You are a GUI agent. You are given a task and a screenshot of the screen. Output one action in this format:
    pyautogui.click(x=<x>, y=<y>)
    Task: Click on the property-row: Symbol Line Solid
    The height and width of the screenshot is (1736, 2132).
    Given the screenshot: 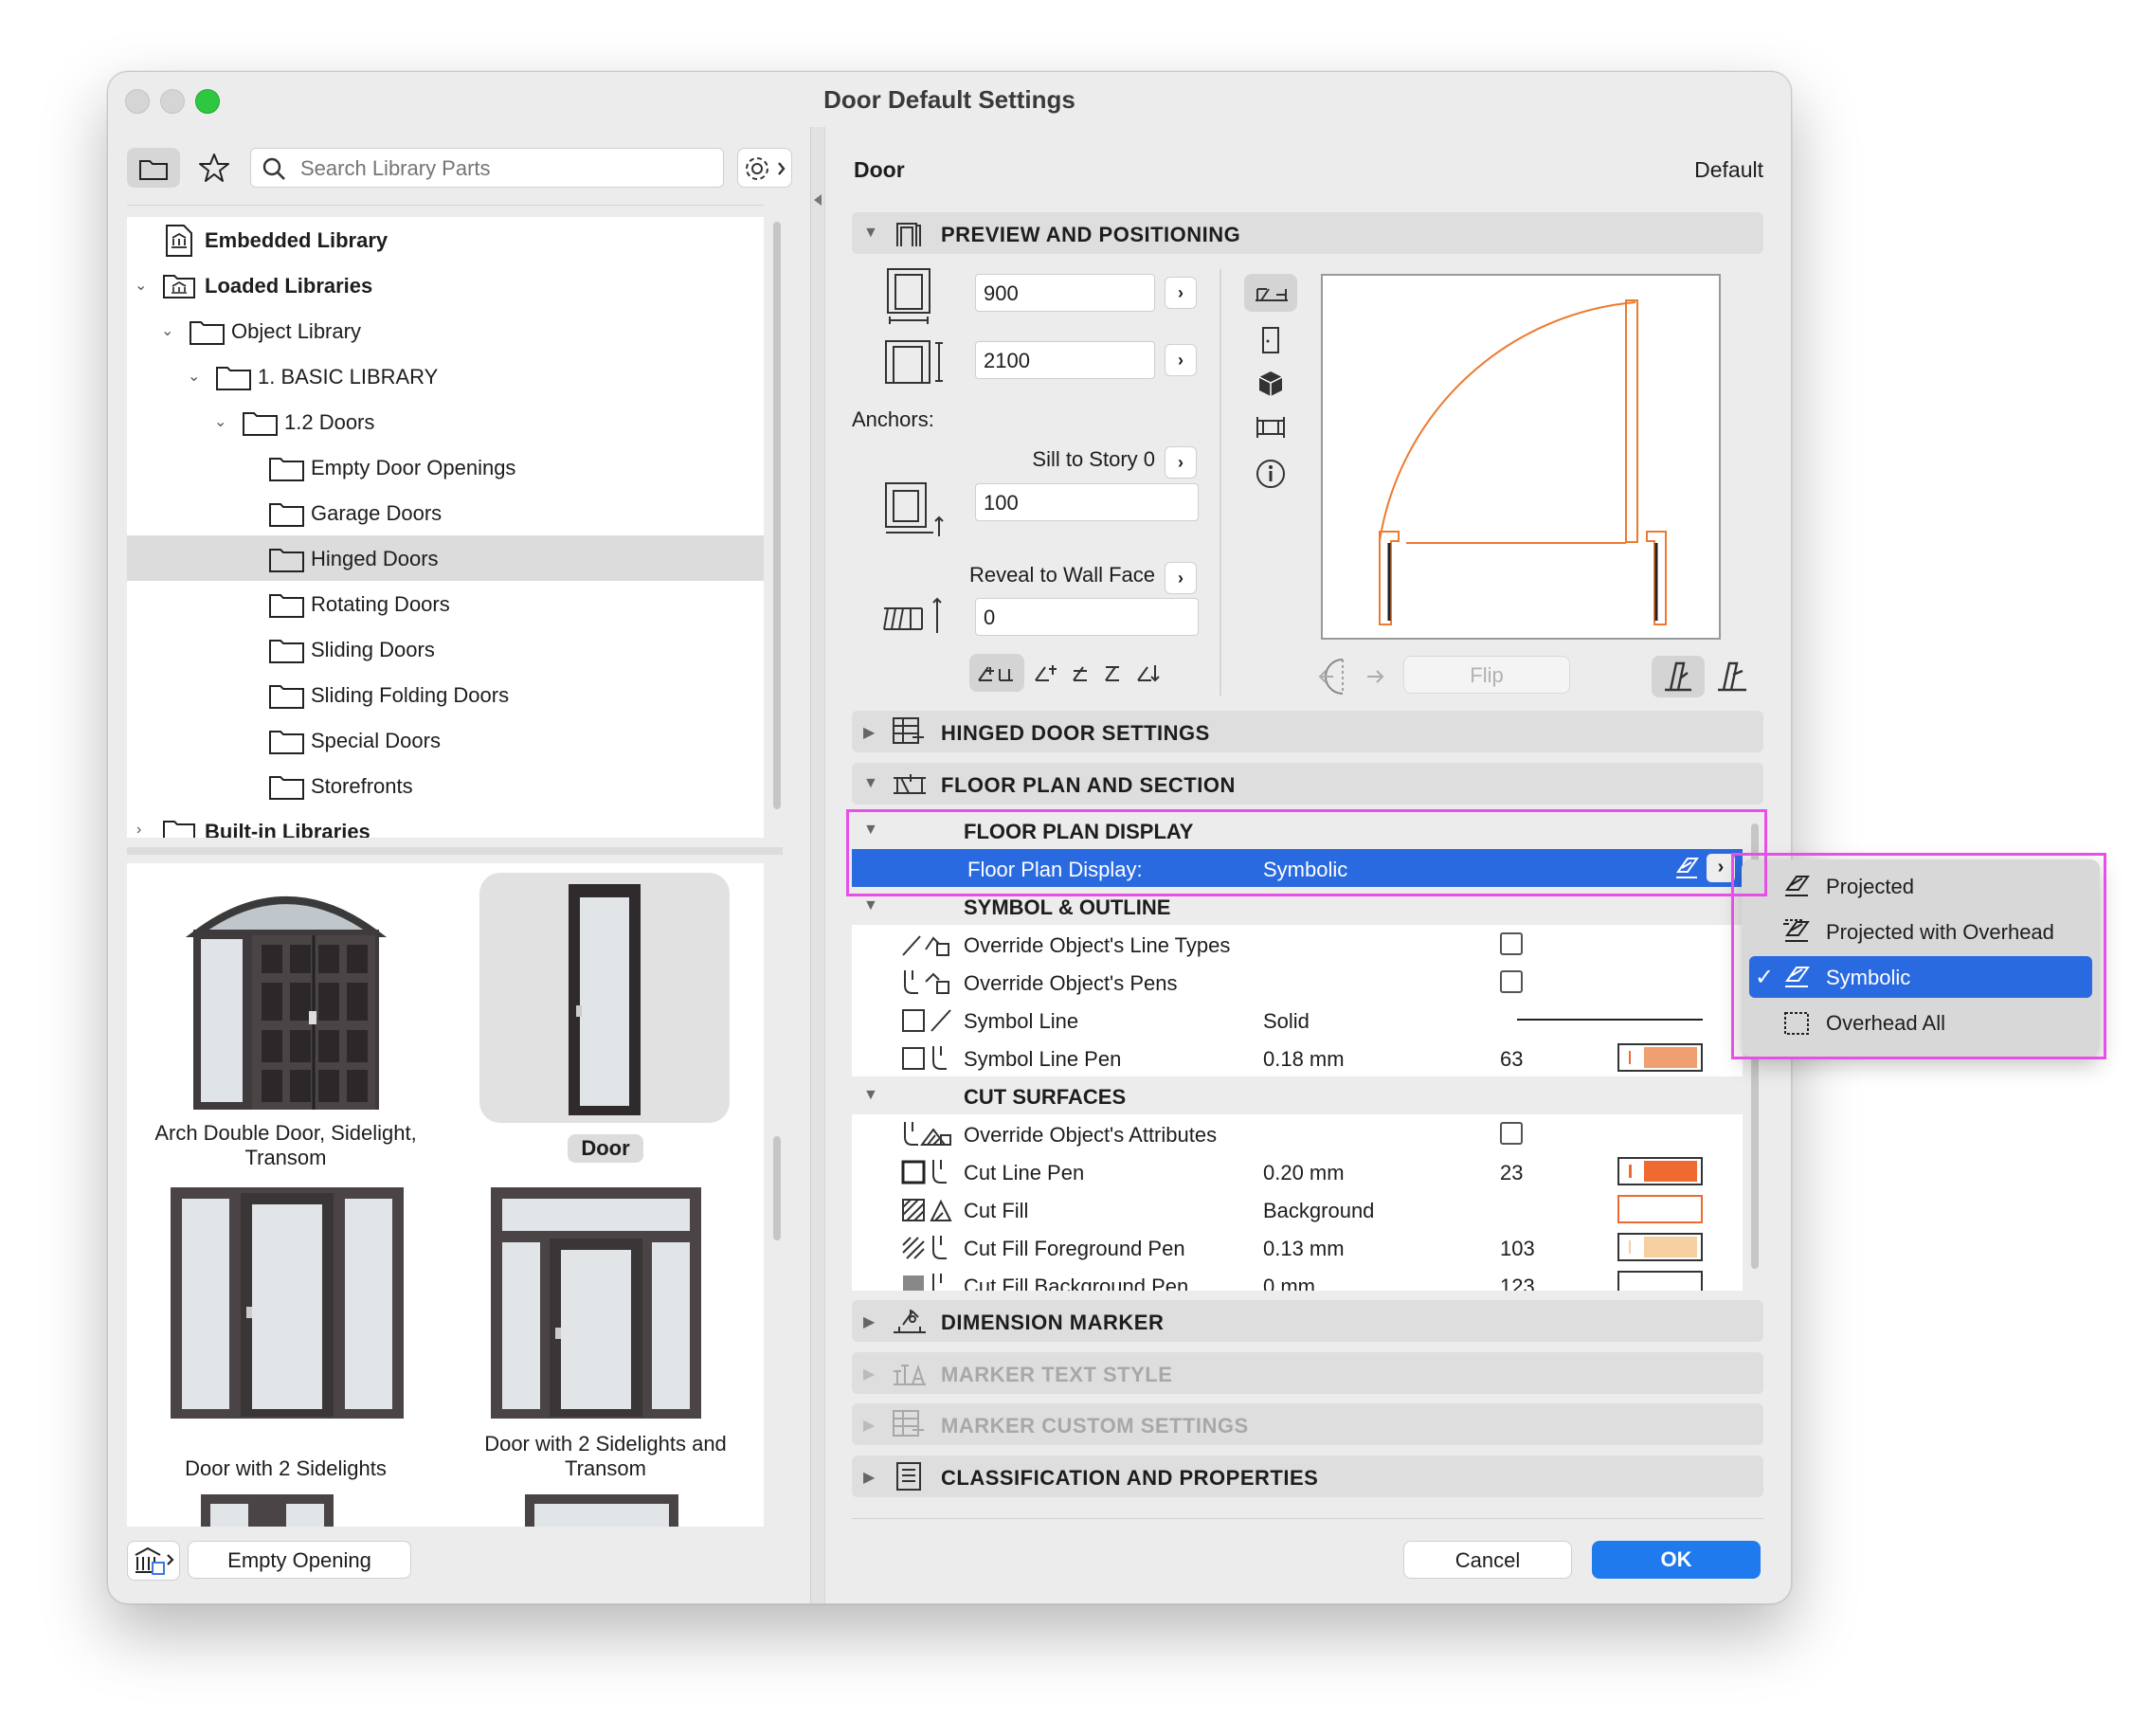 What is the action you would take?
    pyautogui.click(x=1297, y=1020)
    